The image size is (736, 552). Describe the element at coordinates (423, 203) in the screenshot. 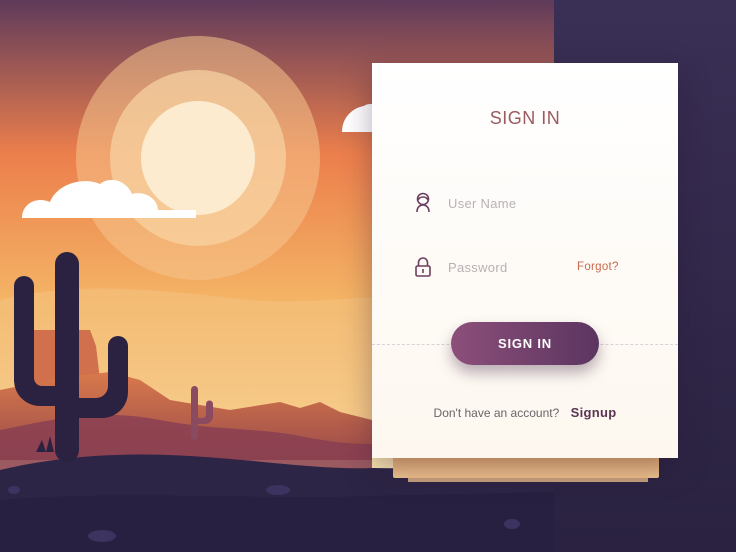

I see `user-icon` at that location.